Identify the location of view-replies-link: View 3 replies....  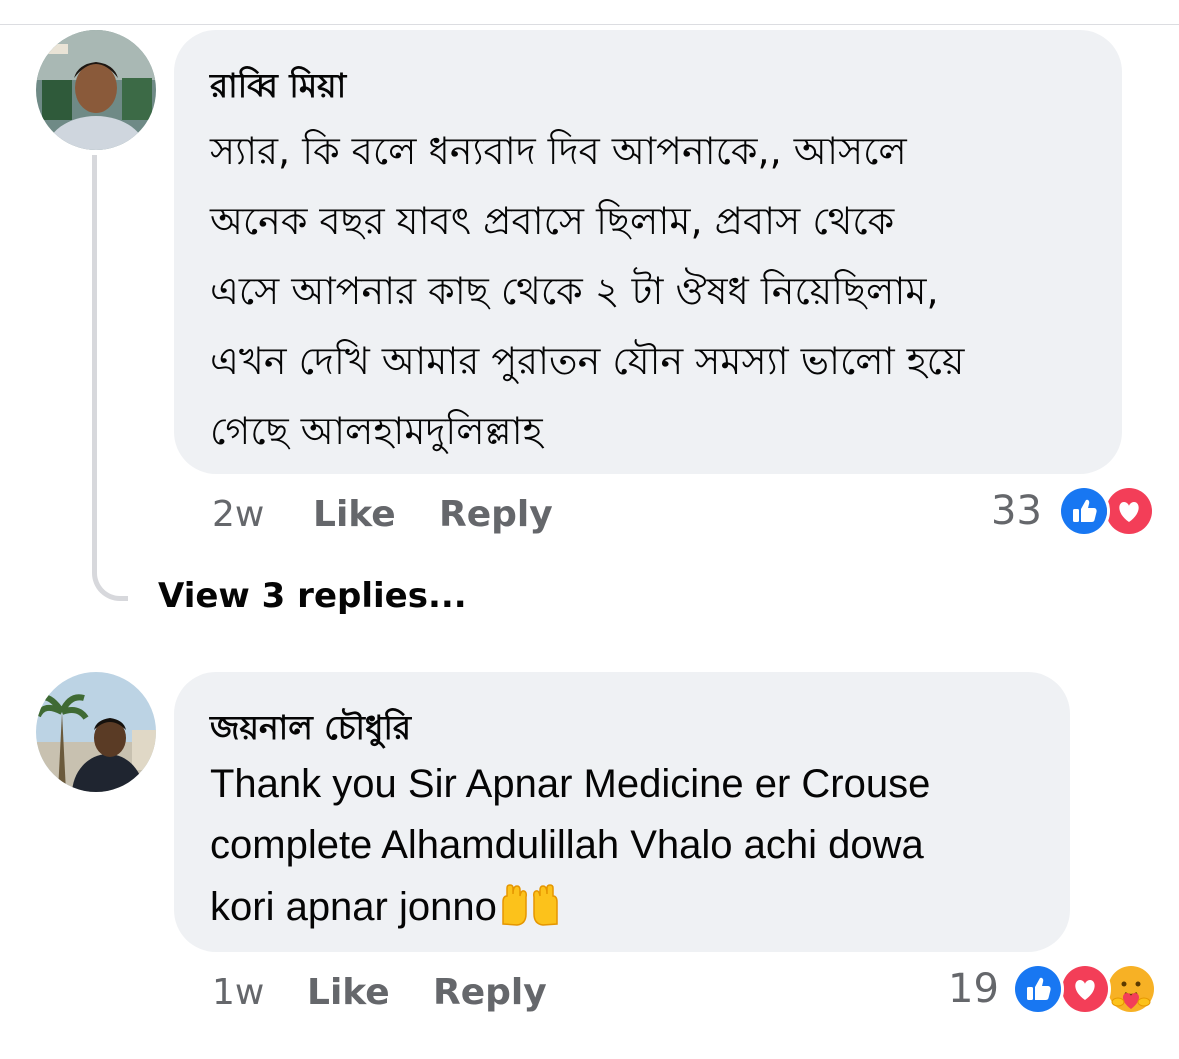
(312, 596).